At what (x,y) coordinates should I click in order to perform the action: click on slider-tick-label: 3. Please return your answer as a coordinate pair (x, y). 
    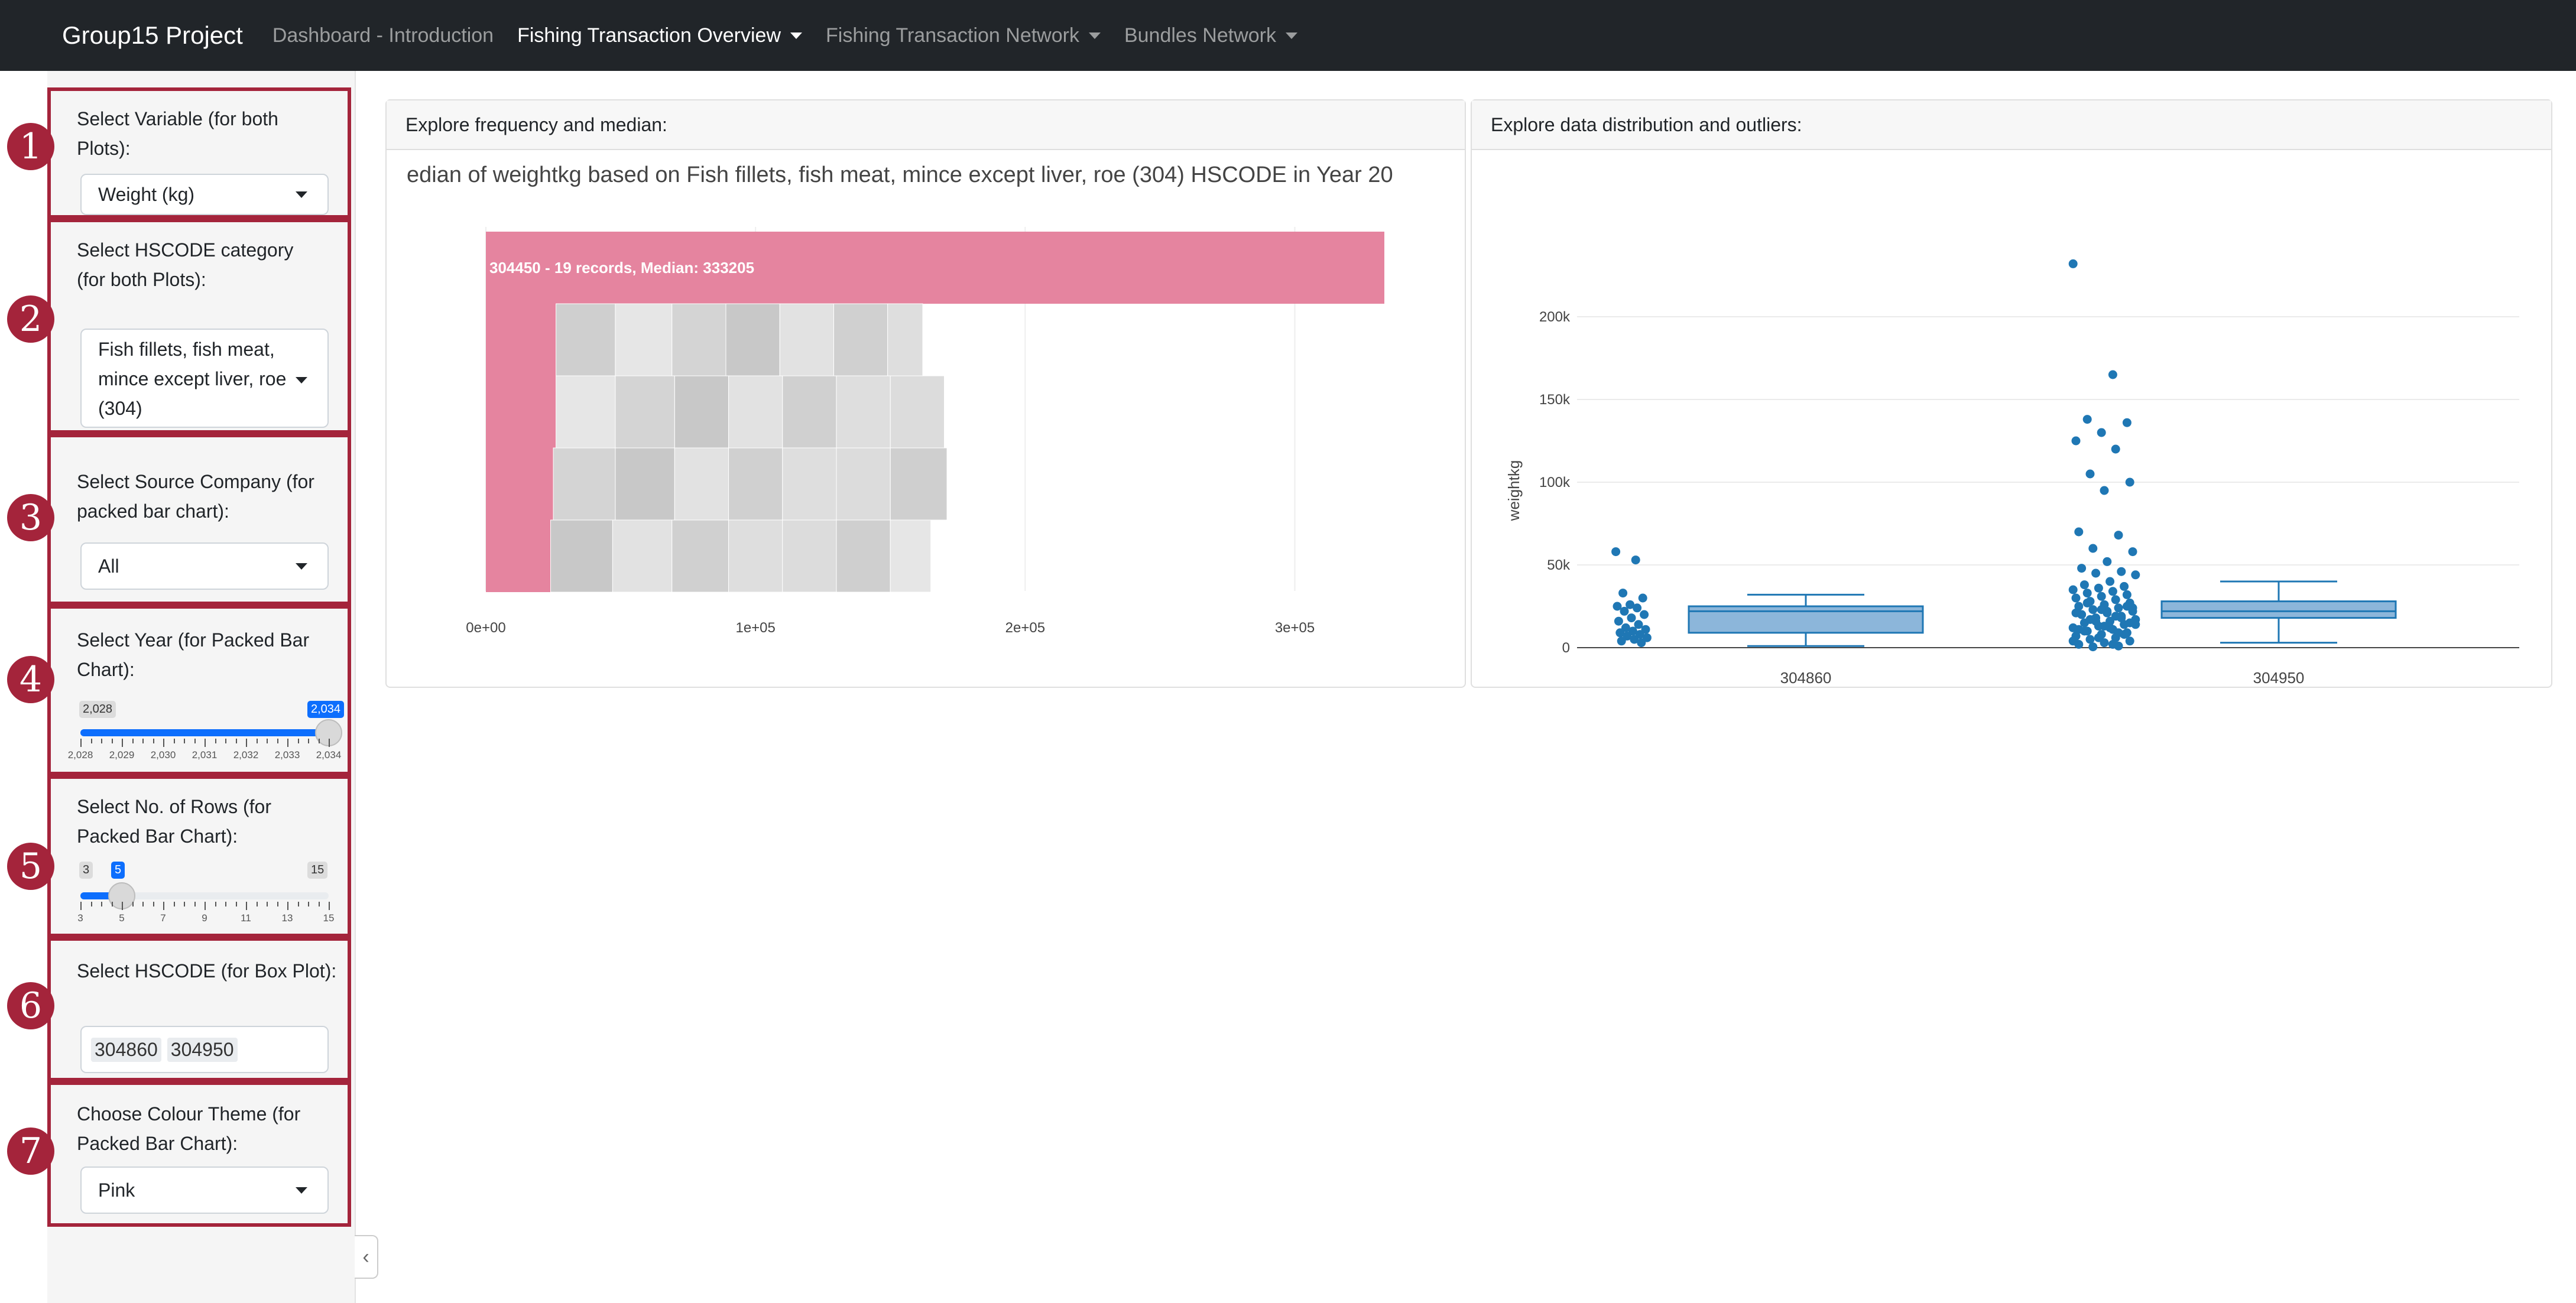
    Looking at the image, I should click on (80, 918).